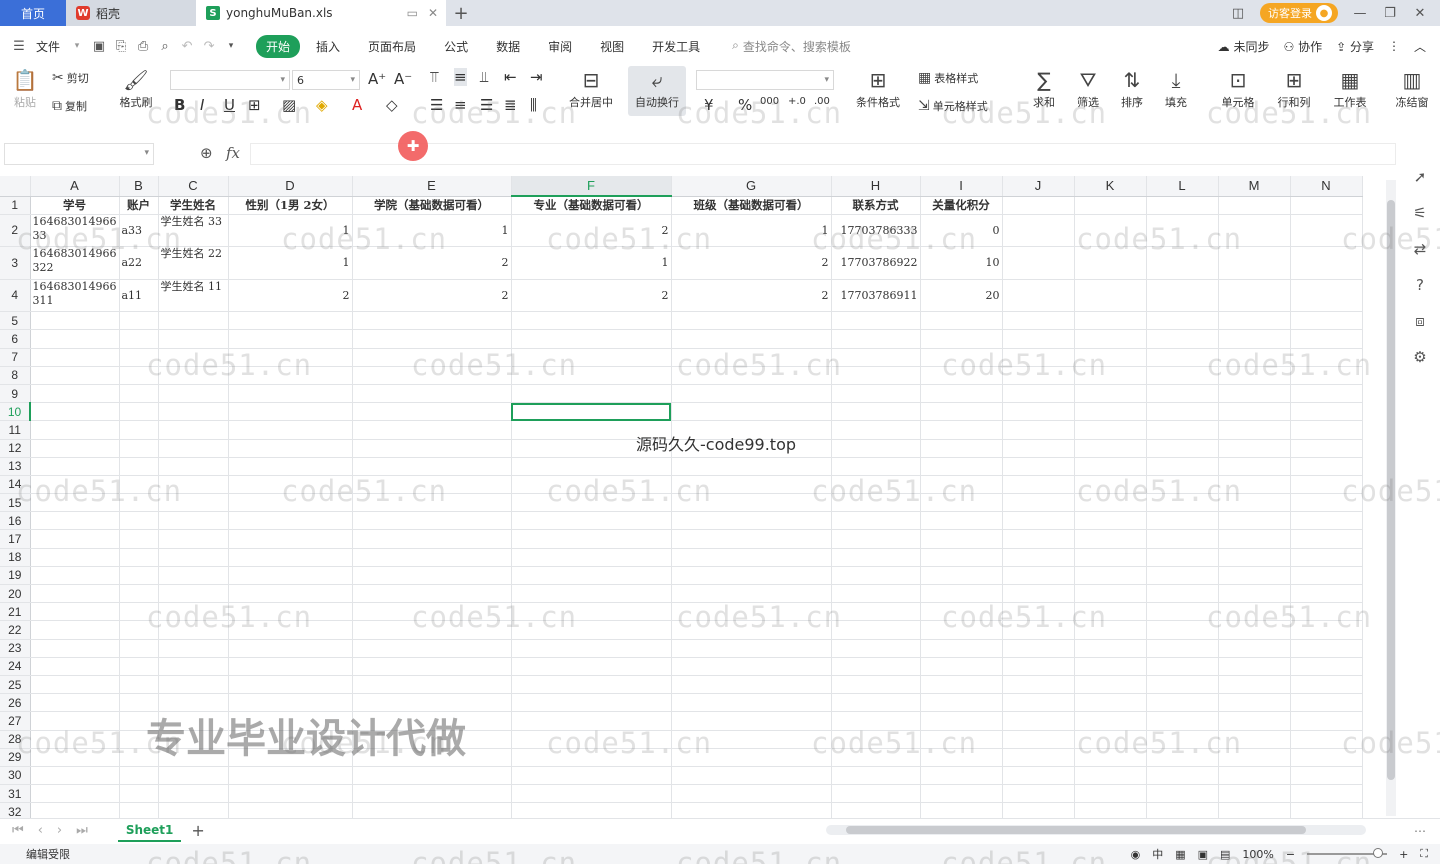 The width and height of the screenshot is (1440, 864). What do you see at coordinates (75, 186) in the screenshot?
I see `column-header: A` at bounding box center [75, 186].